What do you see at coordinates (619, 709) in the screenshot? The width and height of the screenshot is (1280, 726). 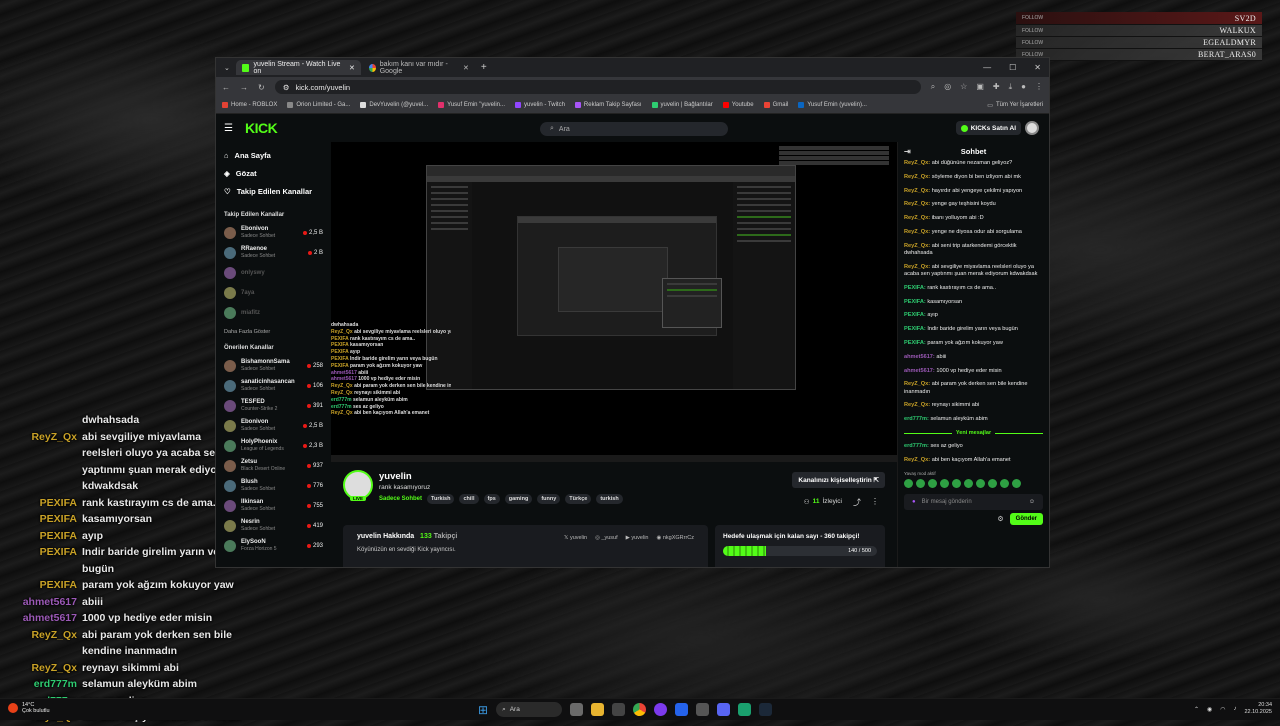 I see `terminal-icon` at bounding box center [619, 709].